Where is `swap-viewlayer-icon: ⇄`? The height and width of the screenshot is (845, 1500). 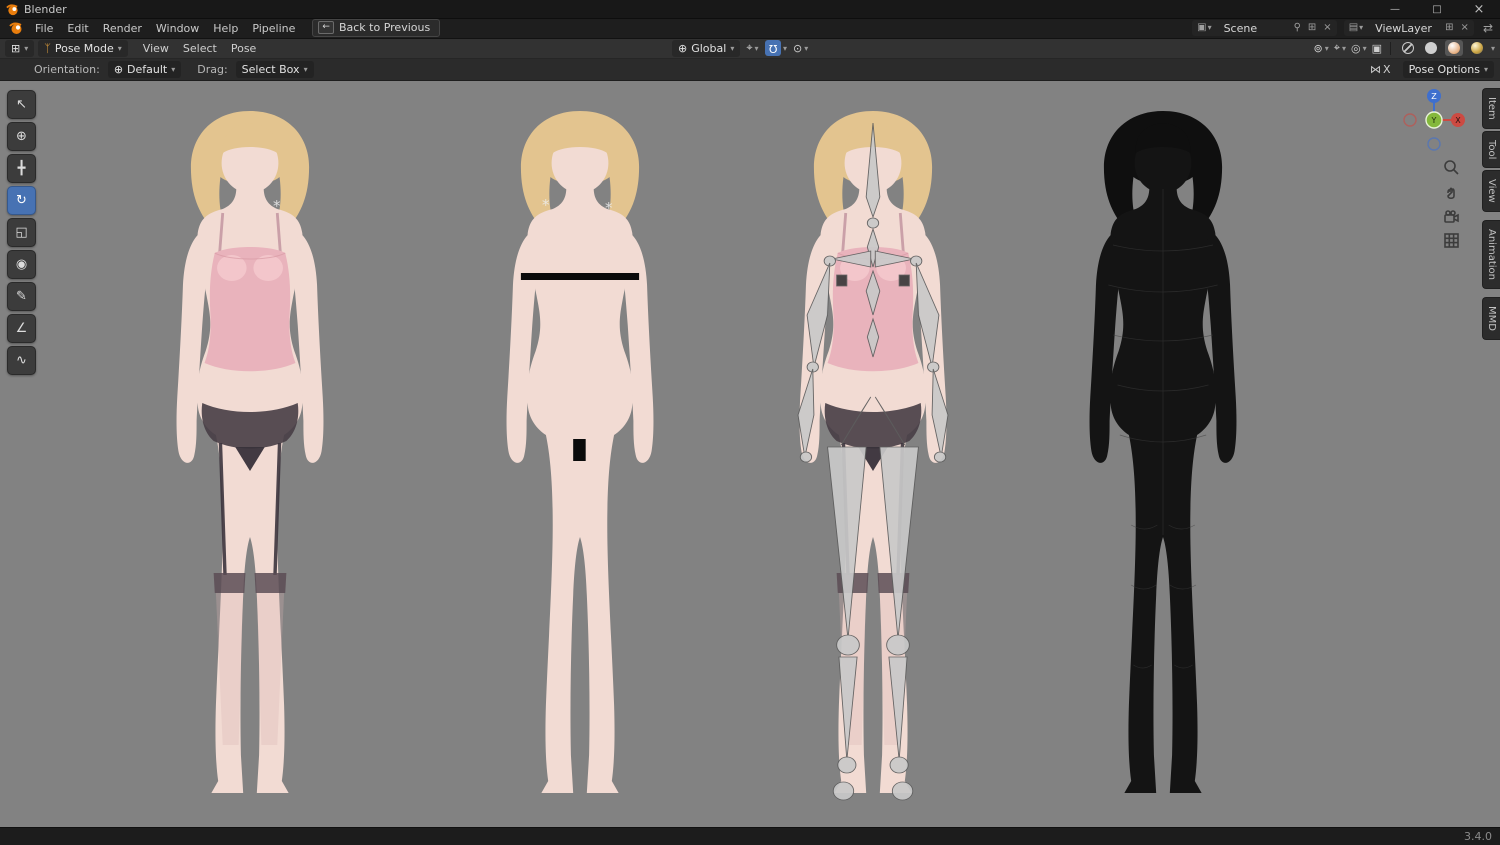
swap-viewlayer-icon: ⇄ is located at coordinates (1488, 28).